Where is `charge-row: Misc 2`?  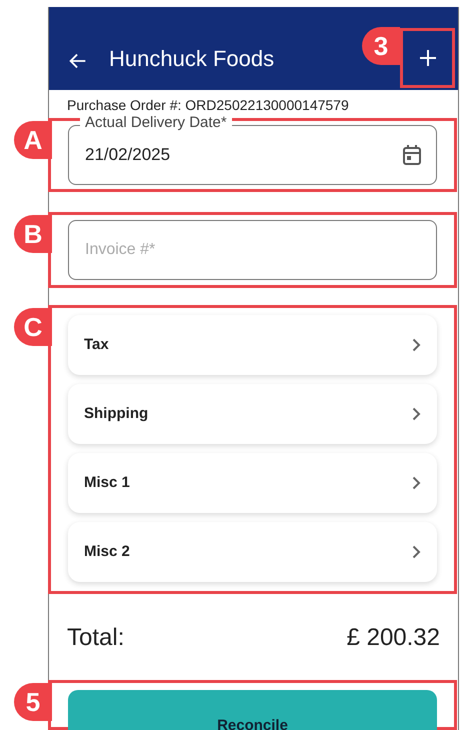 charge-row: Misc 2 is located at coordinates (252, 552).